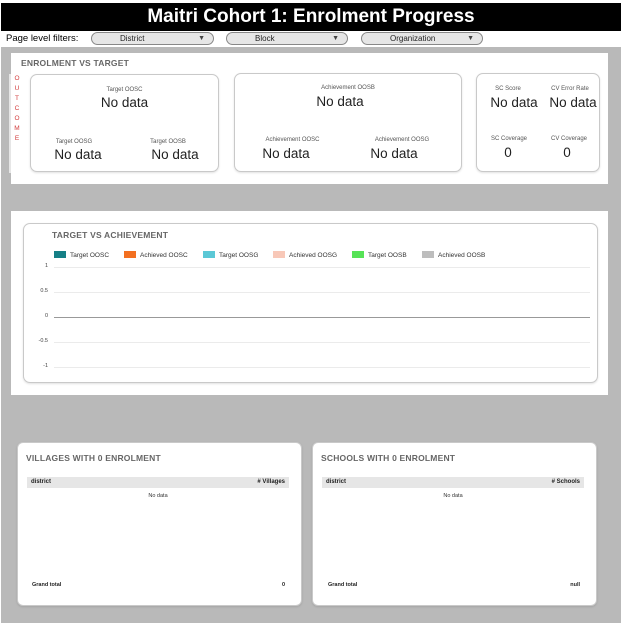  I want to click on legend-item: Achieved OOSC, so click(156, 255).